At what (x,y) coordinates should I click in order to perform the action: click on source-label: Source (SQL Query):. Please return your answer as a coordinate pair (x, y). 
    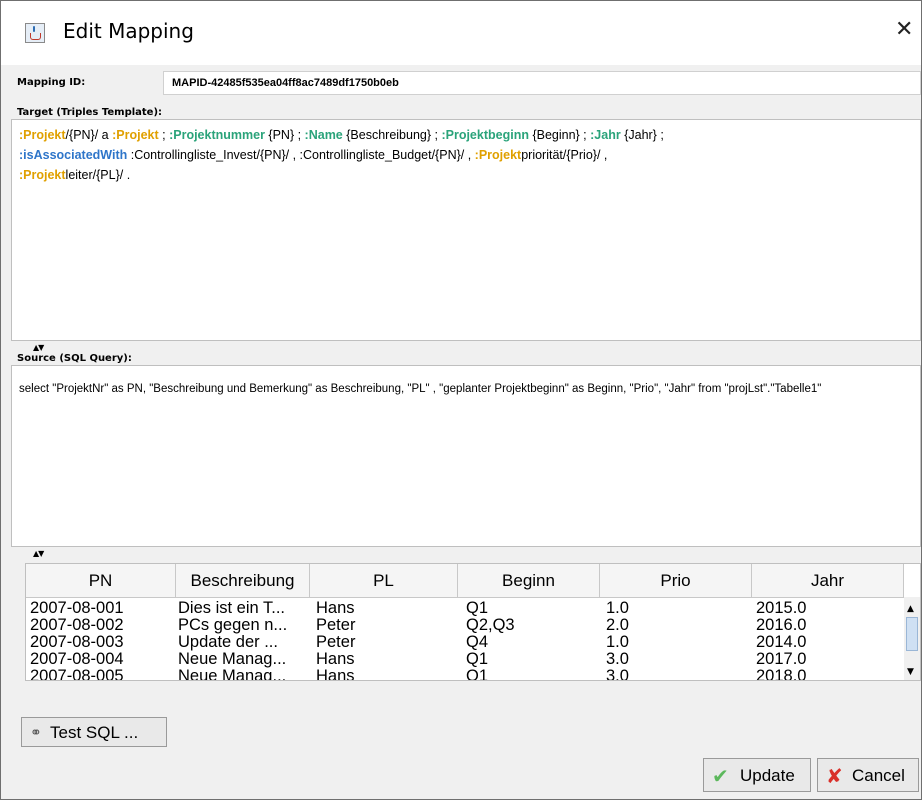
    Looking at the image, I should click on (74, 358).